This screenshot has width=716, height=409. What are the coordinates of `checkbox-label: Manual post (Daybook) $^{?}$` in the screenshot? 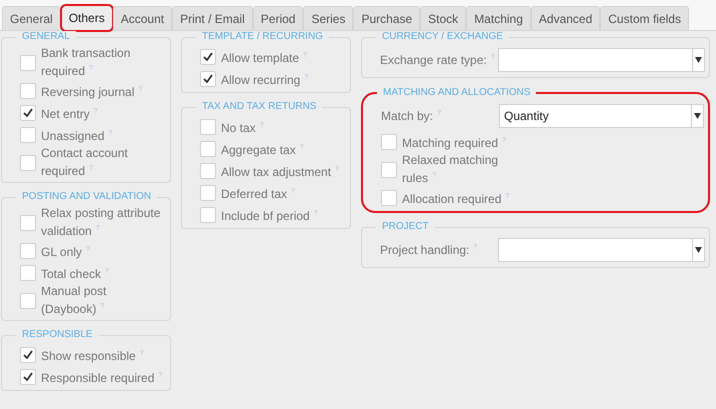 It's located at (74, 300).